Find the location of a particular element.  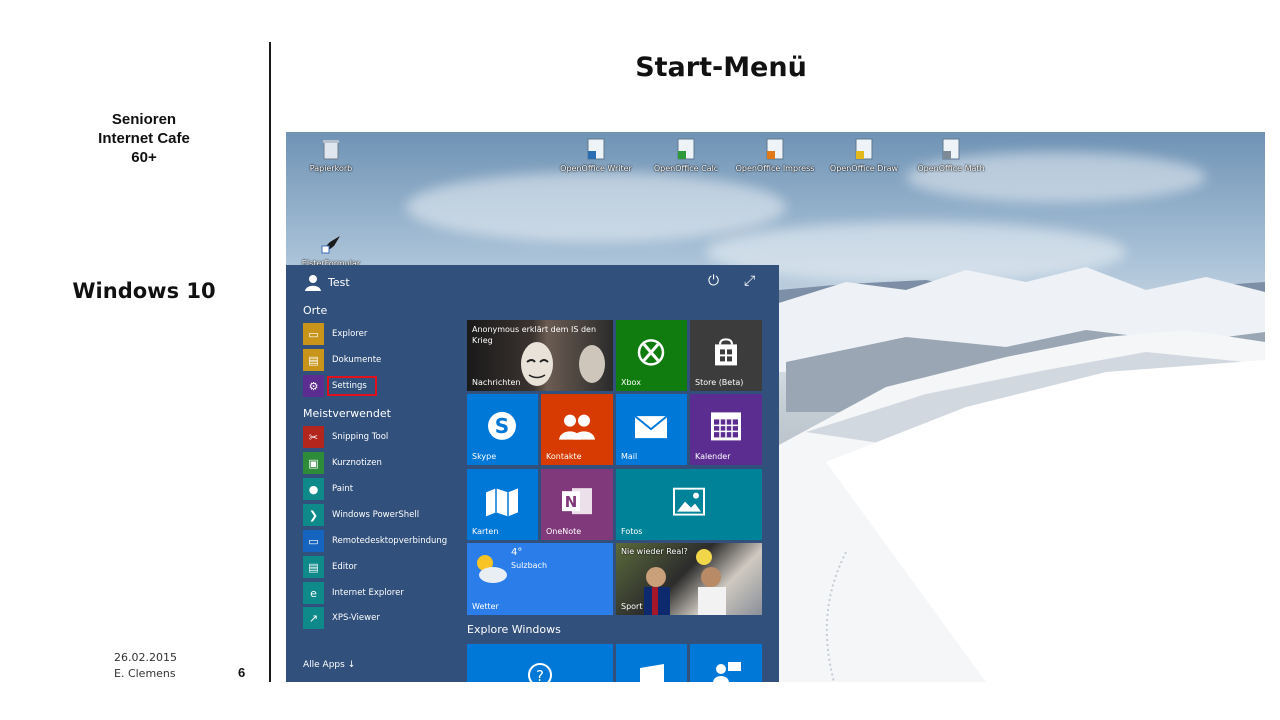

menu-item-settings: ⚙ Settings is located at coordinates (340, 386).